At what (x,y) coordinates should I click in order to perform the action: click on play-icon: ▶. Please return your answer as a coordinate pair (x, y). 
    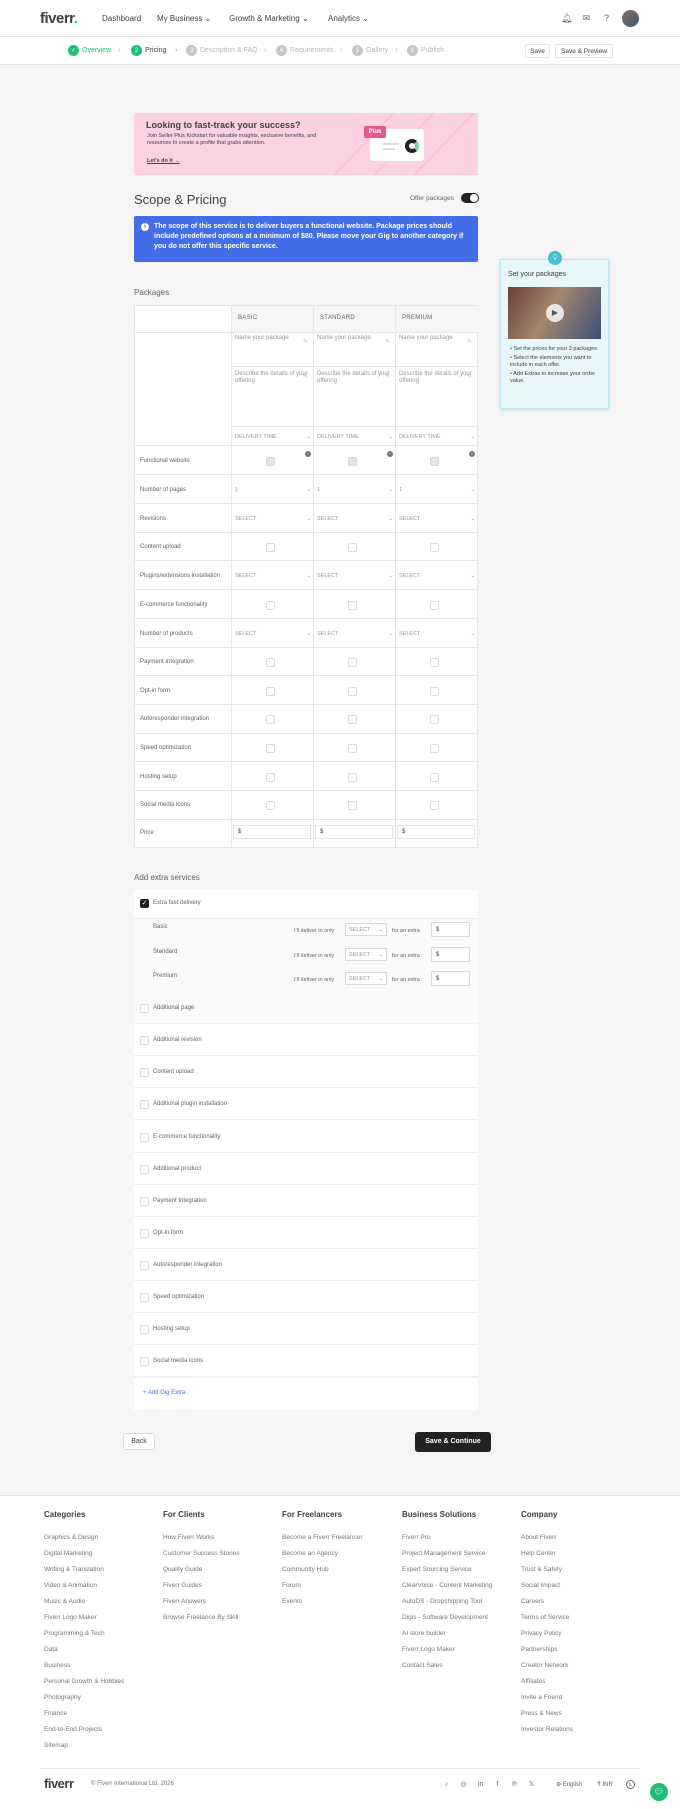
    Looking at the image, I should click on (555, 313).